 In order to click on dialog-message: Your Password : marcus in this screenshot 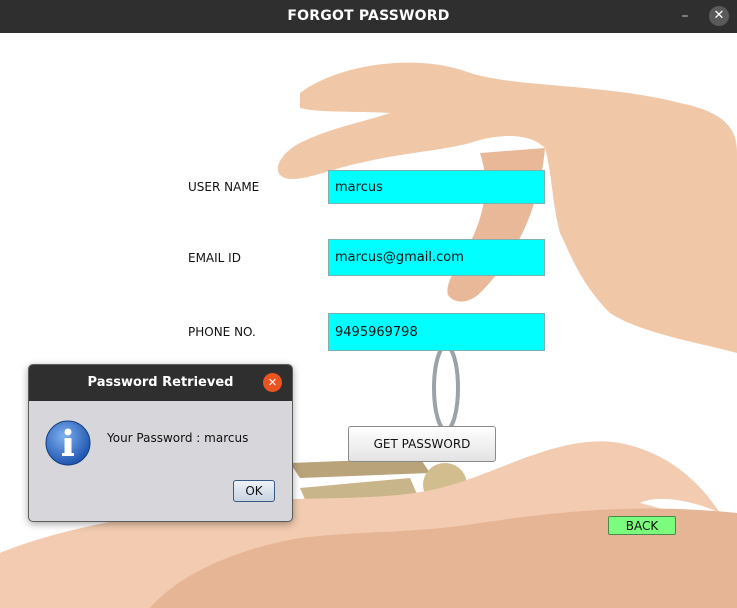, I will do `click(178, 438)`.